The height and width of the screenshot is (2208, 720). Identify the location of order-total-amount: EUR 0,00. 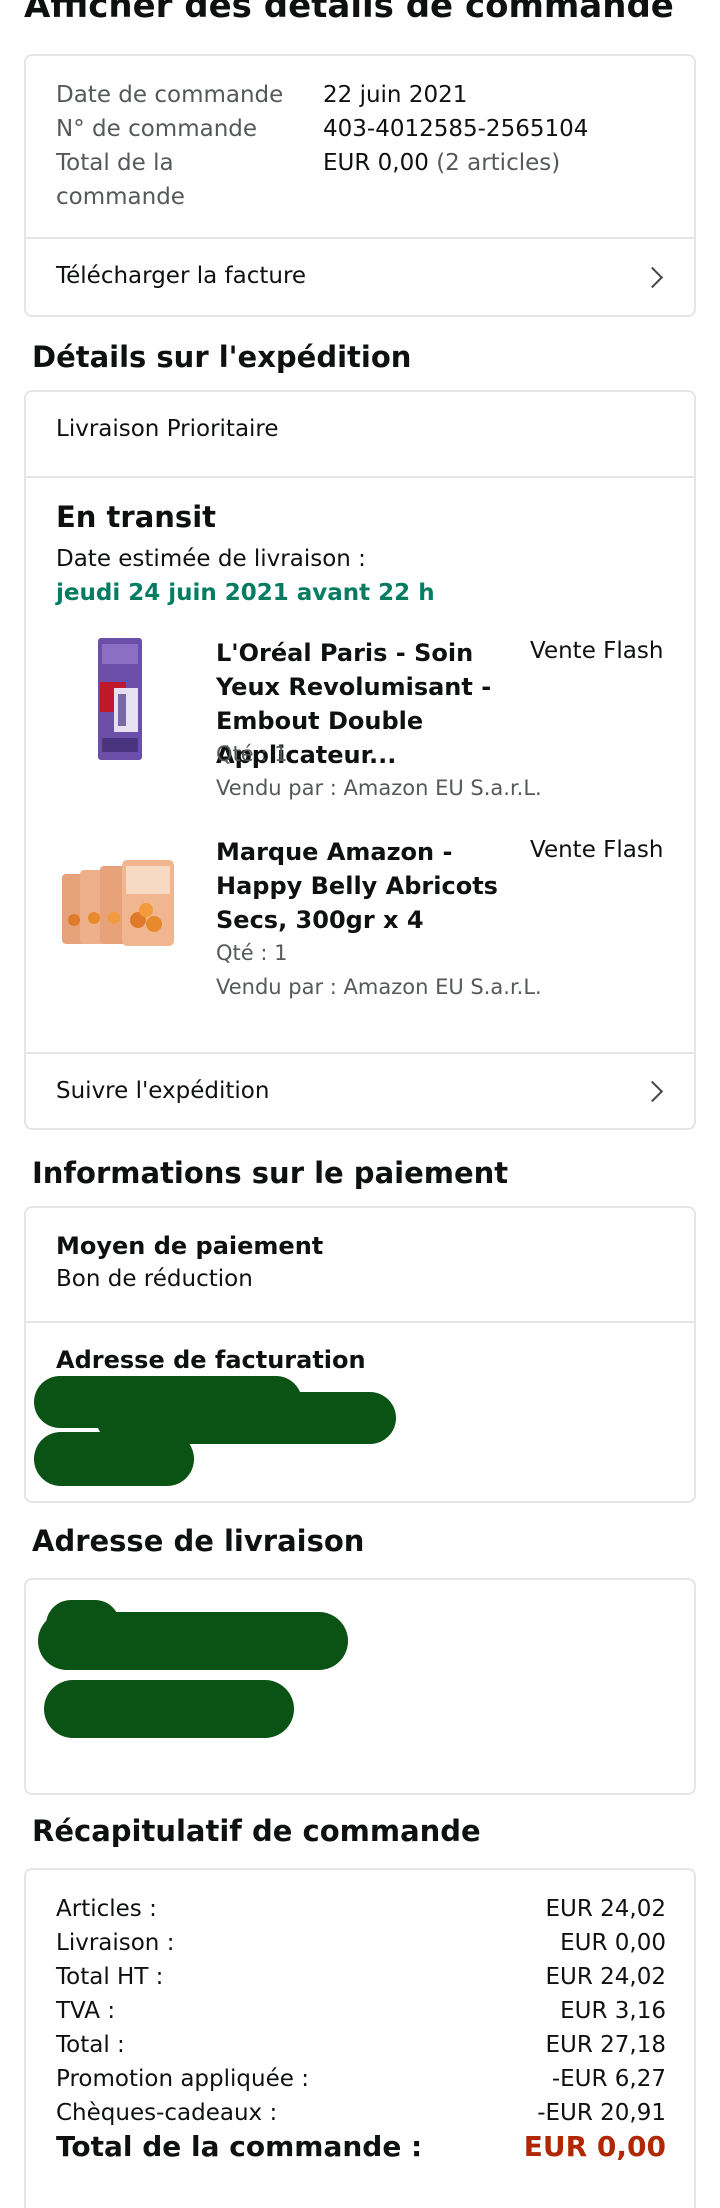
(376, 163).